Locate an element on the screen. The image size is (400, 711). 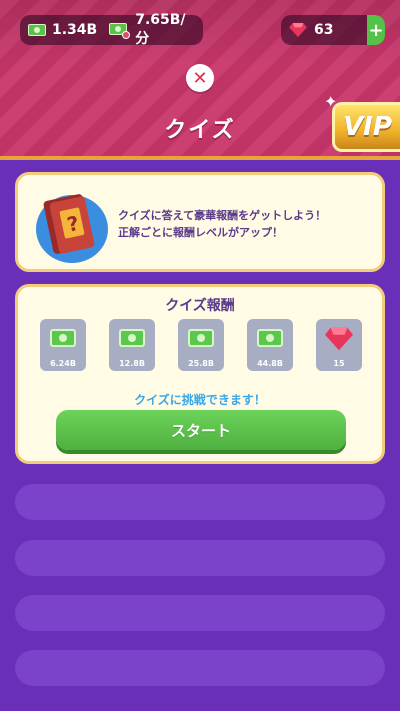
reward-amount: 15 is located at coordinates (339, 363).